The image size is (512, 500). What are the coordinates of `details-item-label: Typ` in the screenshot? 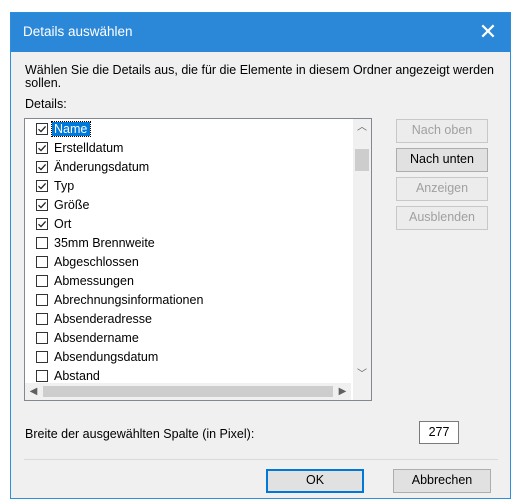 It's located at (64, 186).